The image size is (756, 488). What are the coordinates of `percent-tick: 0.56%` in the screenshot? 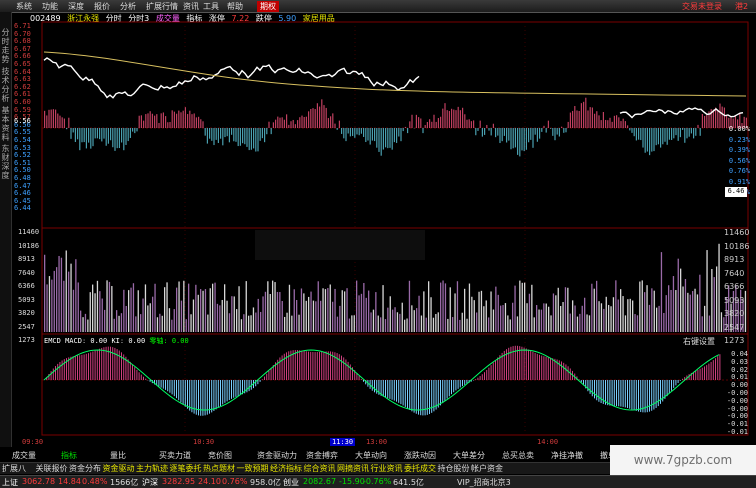 It's located at (739, 161).